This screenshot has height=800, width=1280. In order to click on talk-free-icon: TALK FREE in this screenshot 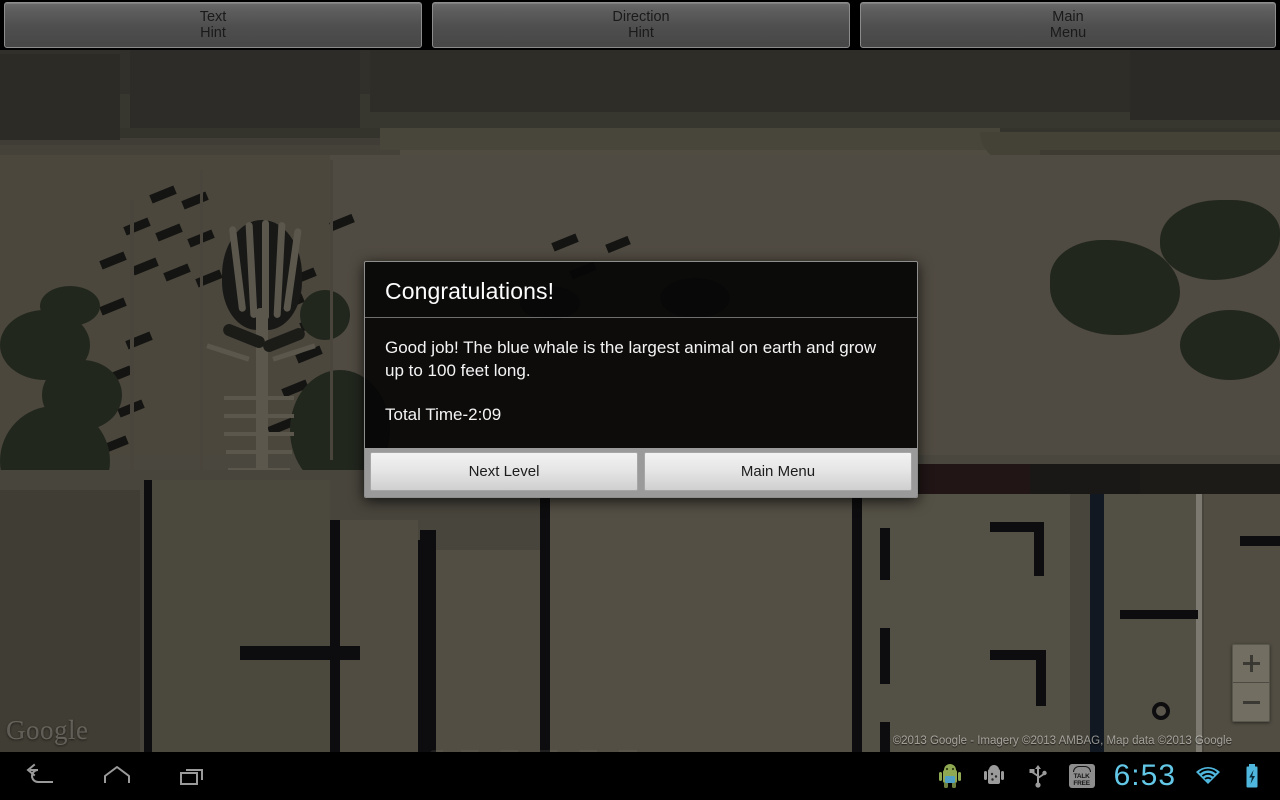, I will do `click(1082, 776)`.